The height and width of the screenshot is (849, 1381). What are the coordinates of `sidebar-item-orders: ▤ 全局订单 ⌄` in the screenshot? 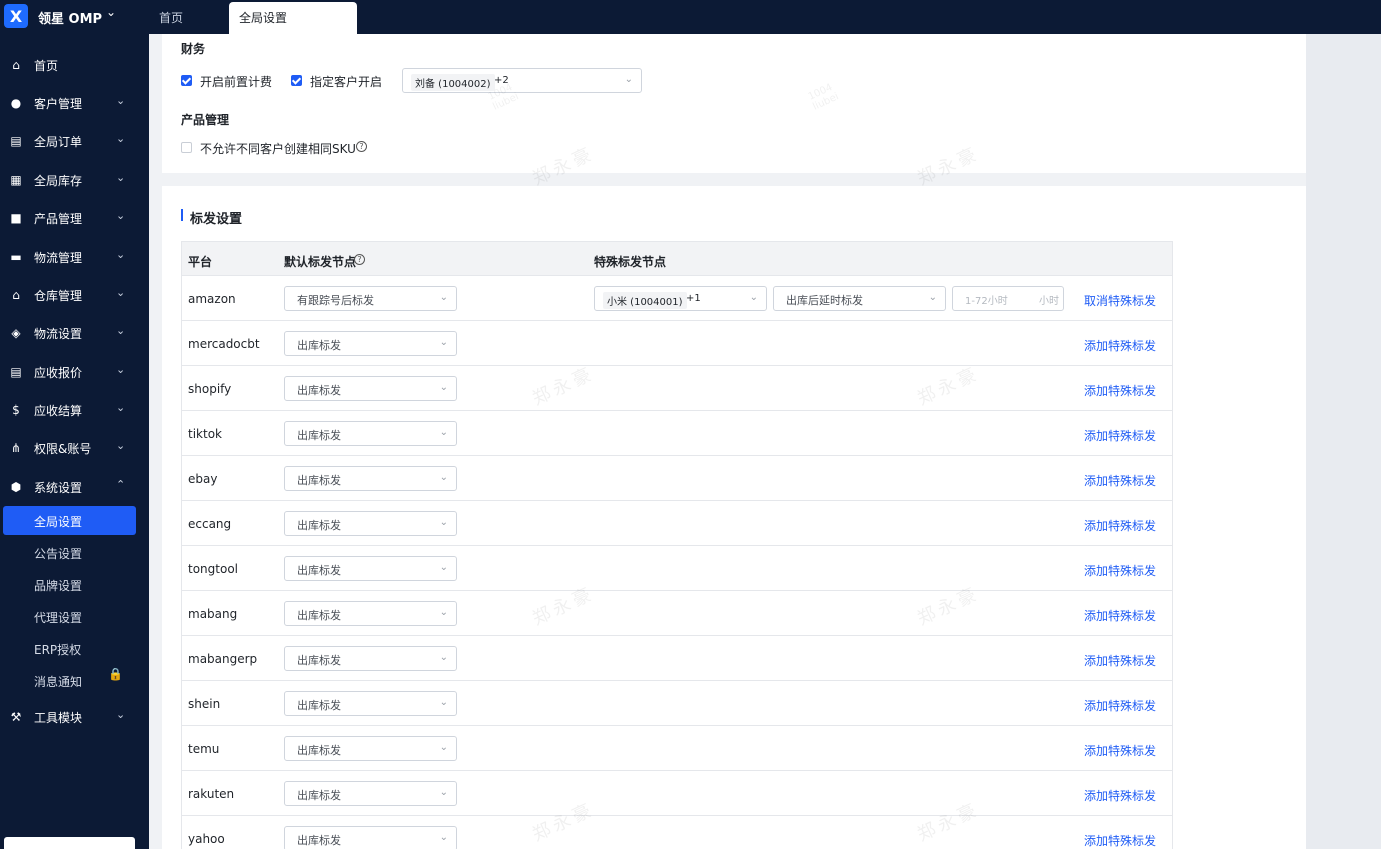 It's located at (74, 141).